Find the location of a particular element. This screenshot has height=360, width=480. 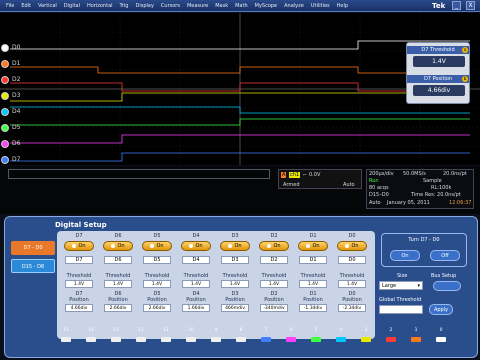

channel-label-field: D1 is located at coordinates (313, 260).